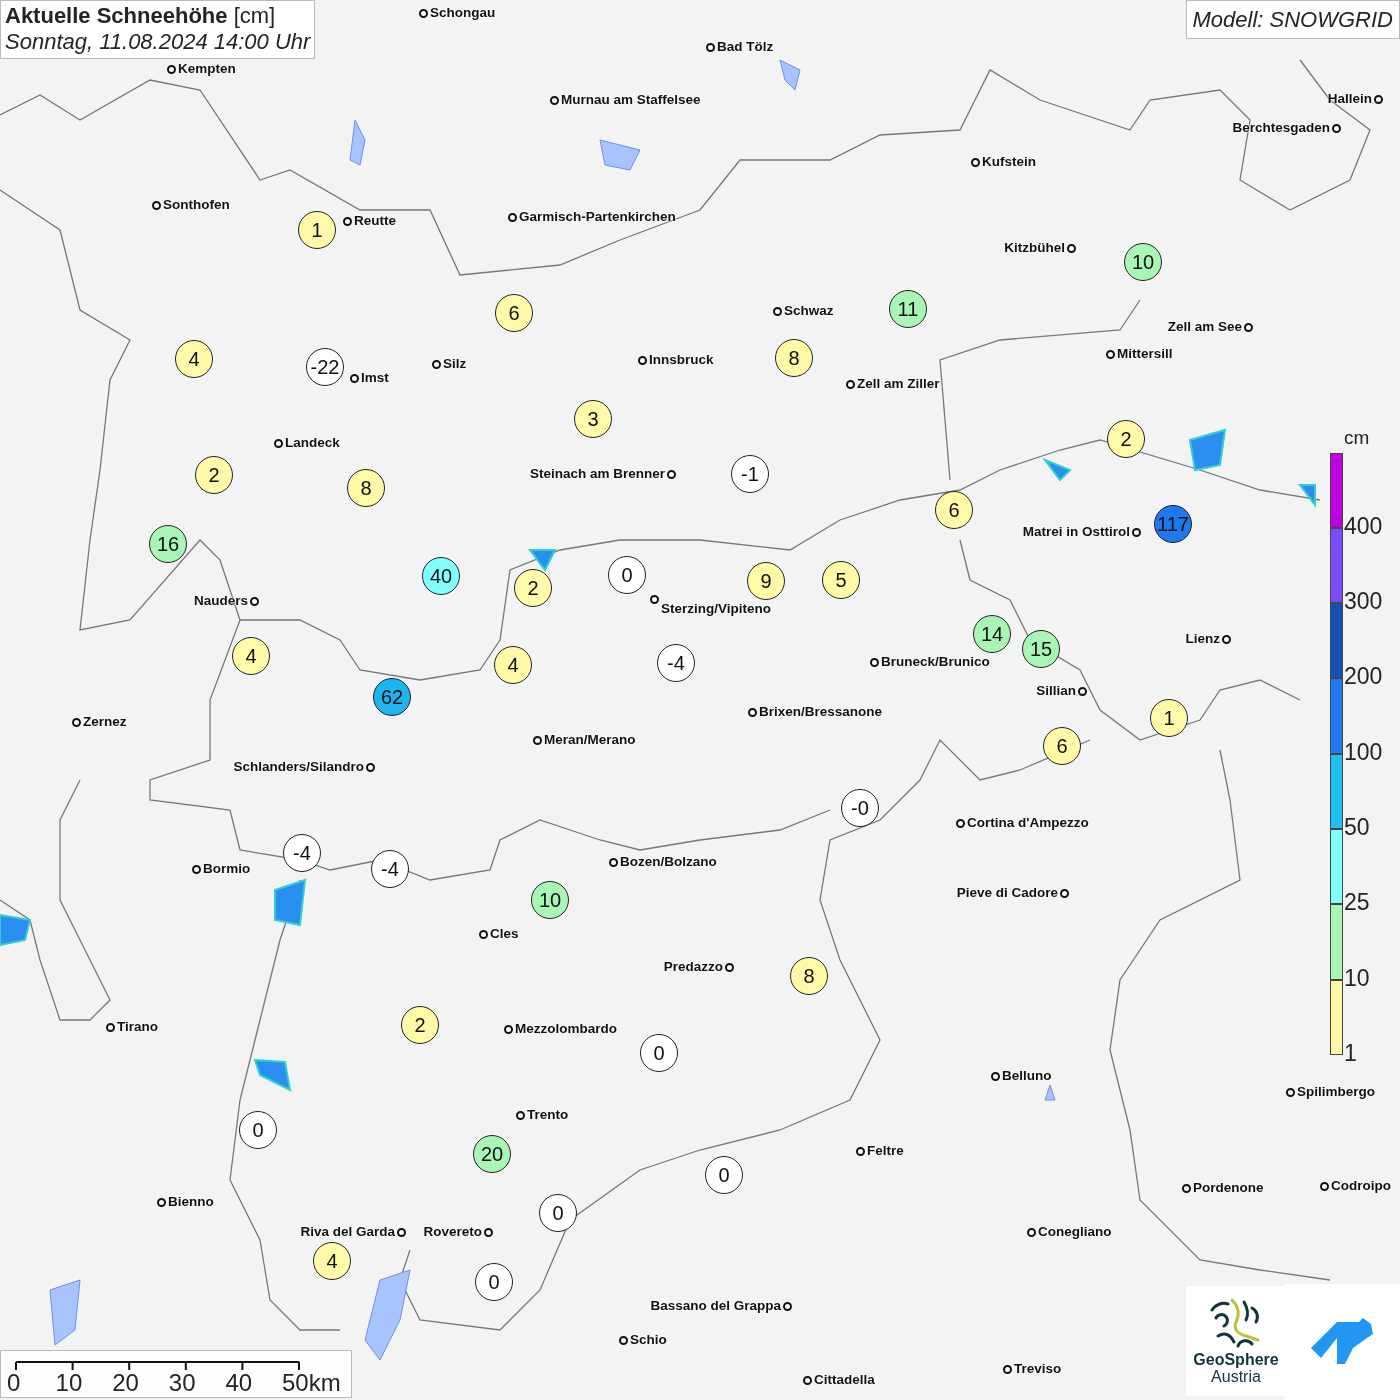  I want to click on city-label: Cittadella, so click(844, 1379).